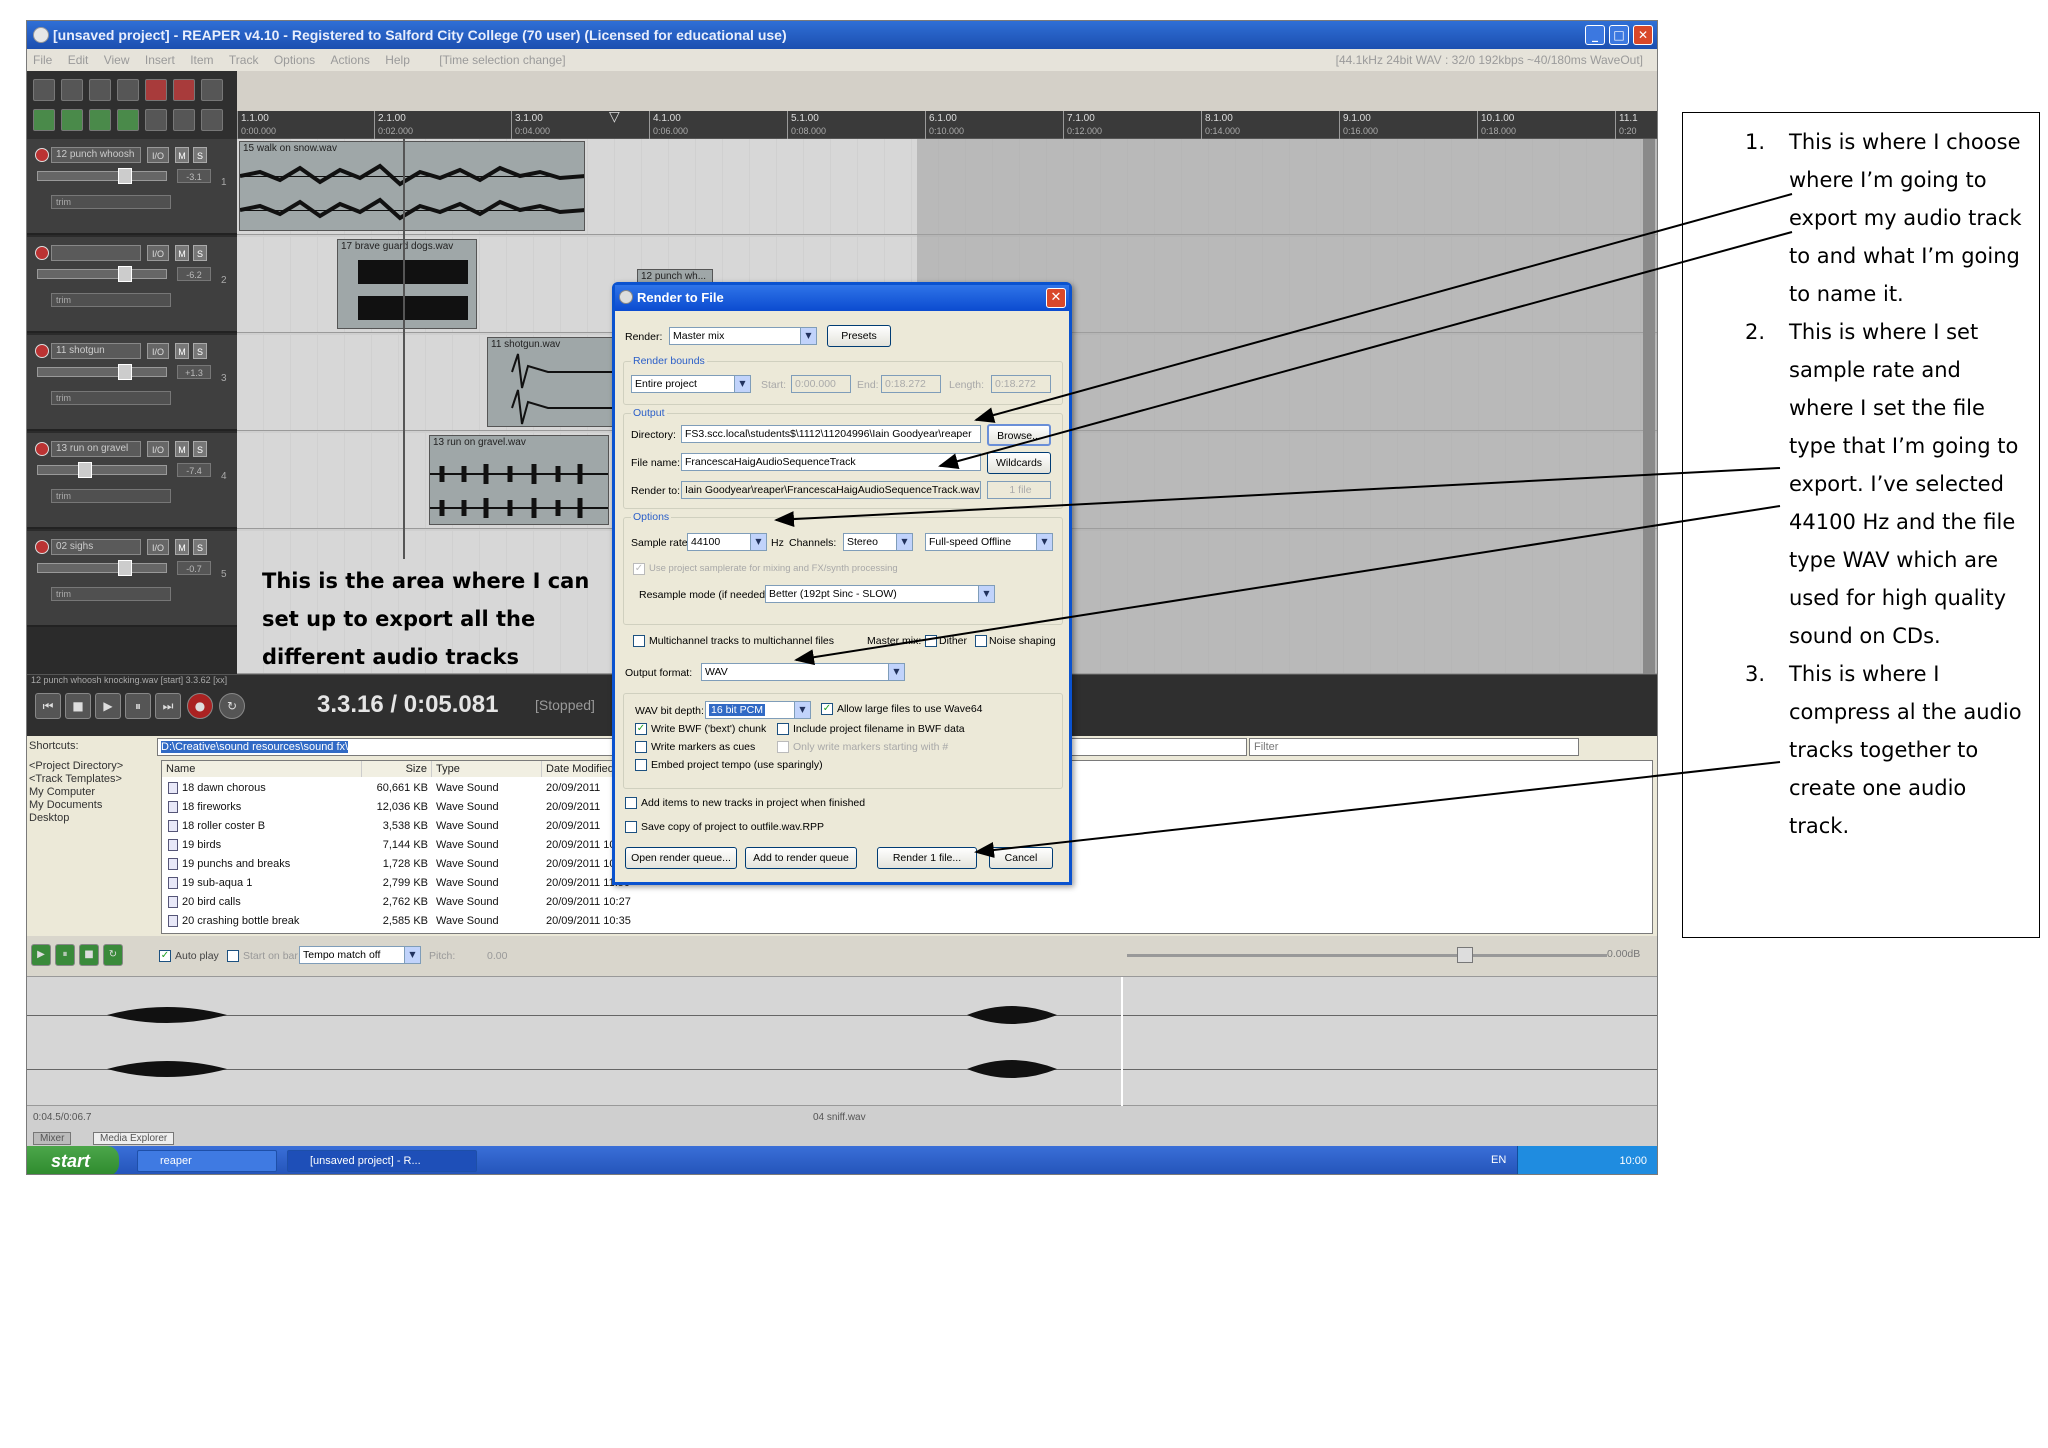  What do you see at coordinates (911, 384) in the screenshot?
I see `end-time-field: 0:18.272` at bounding box center [911, 384].